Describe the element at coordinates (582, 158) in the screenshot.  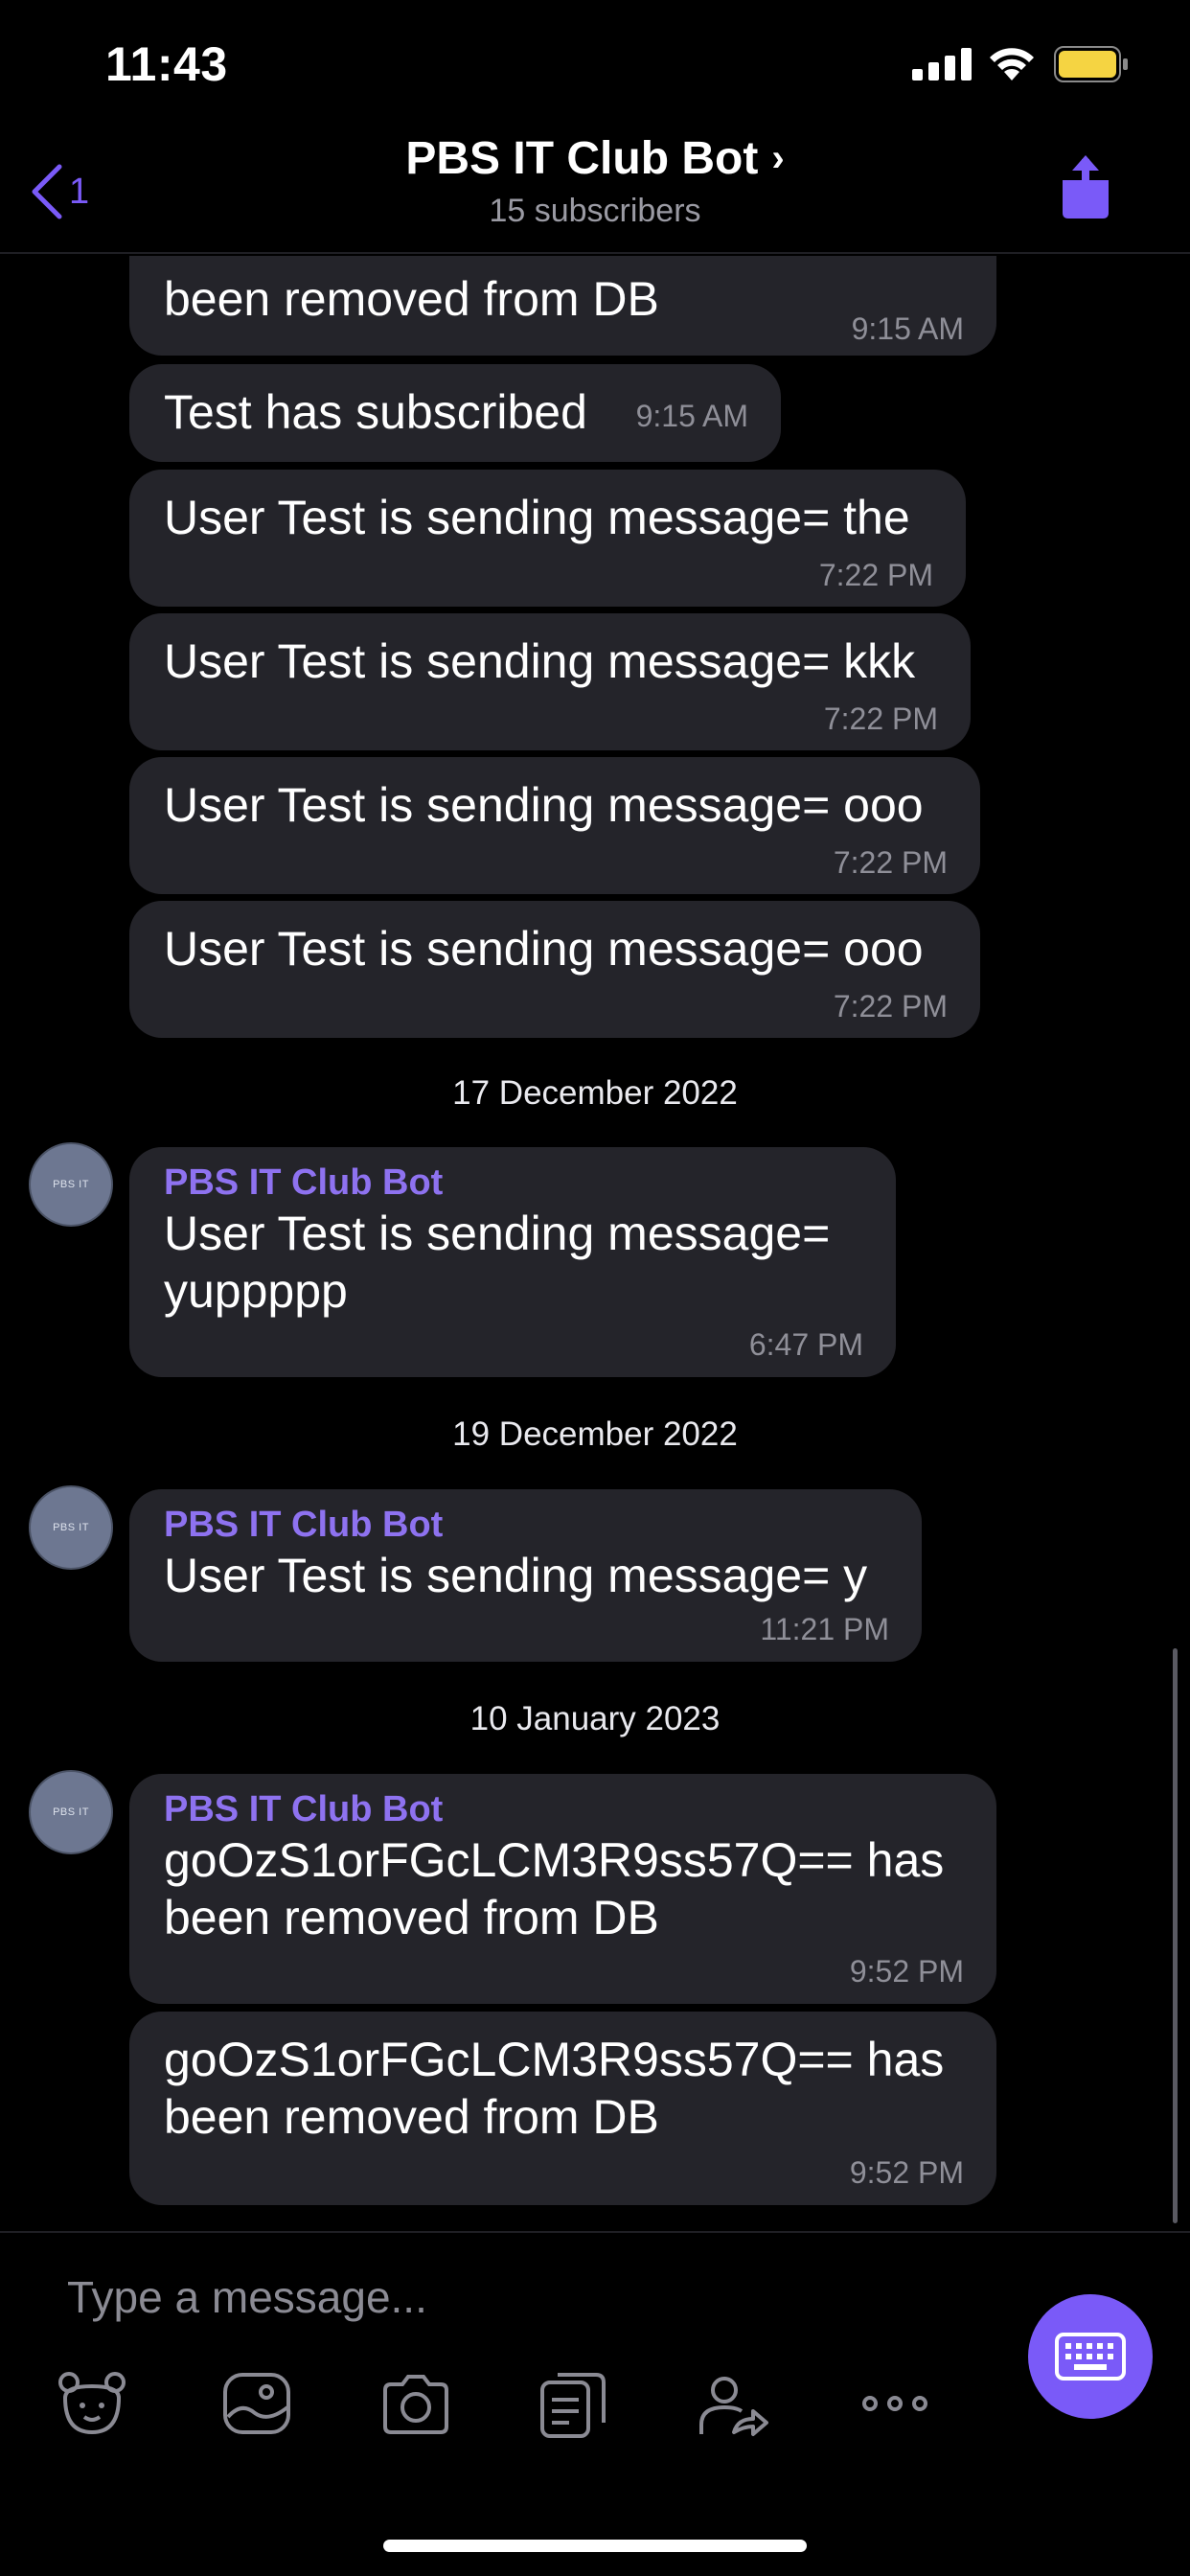
I see `chat-title: PBS IT Club Bot` at that location.